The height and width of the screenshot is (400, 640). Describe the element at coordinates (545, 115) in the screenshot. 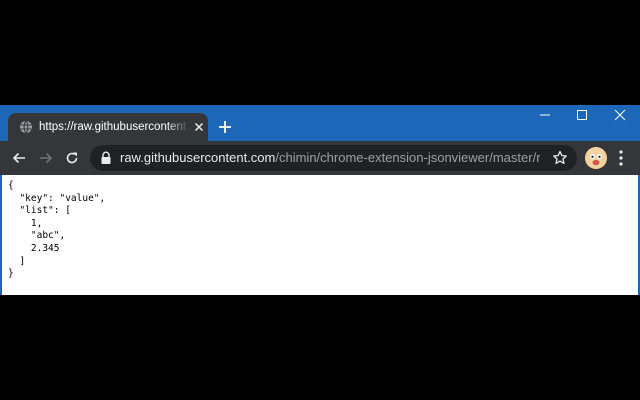

I see `minimize-icon` at that location.